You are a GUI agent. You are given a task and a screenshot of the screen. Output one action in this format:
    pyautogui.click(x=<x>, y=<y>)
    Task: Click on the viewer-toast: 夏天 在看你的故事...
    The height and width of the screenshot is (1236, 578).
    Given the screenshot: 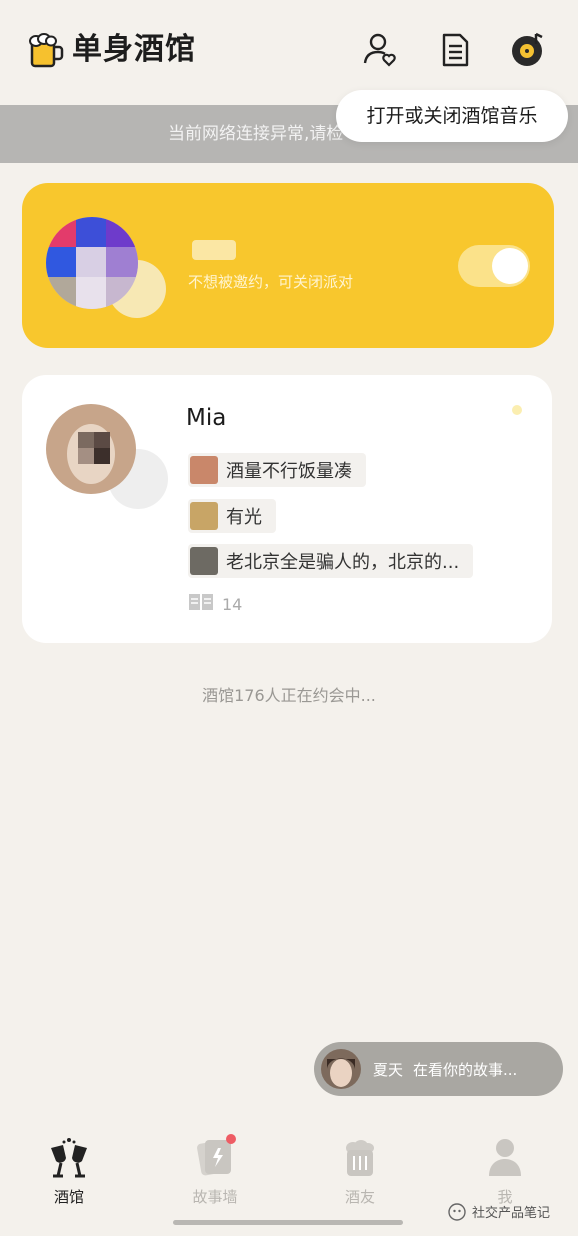 What is the action you would take?
    pyautogui.click(x=438, y=1069)
    